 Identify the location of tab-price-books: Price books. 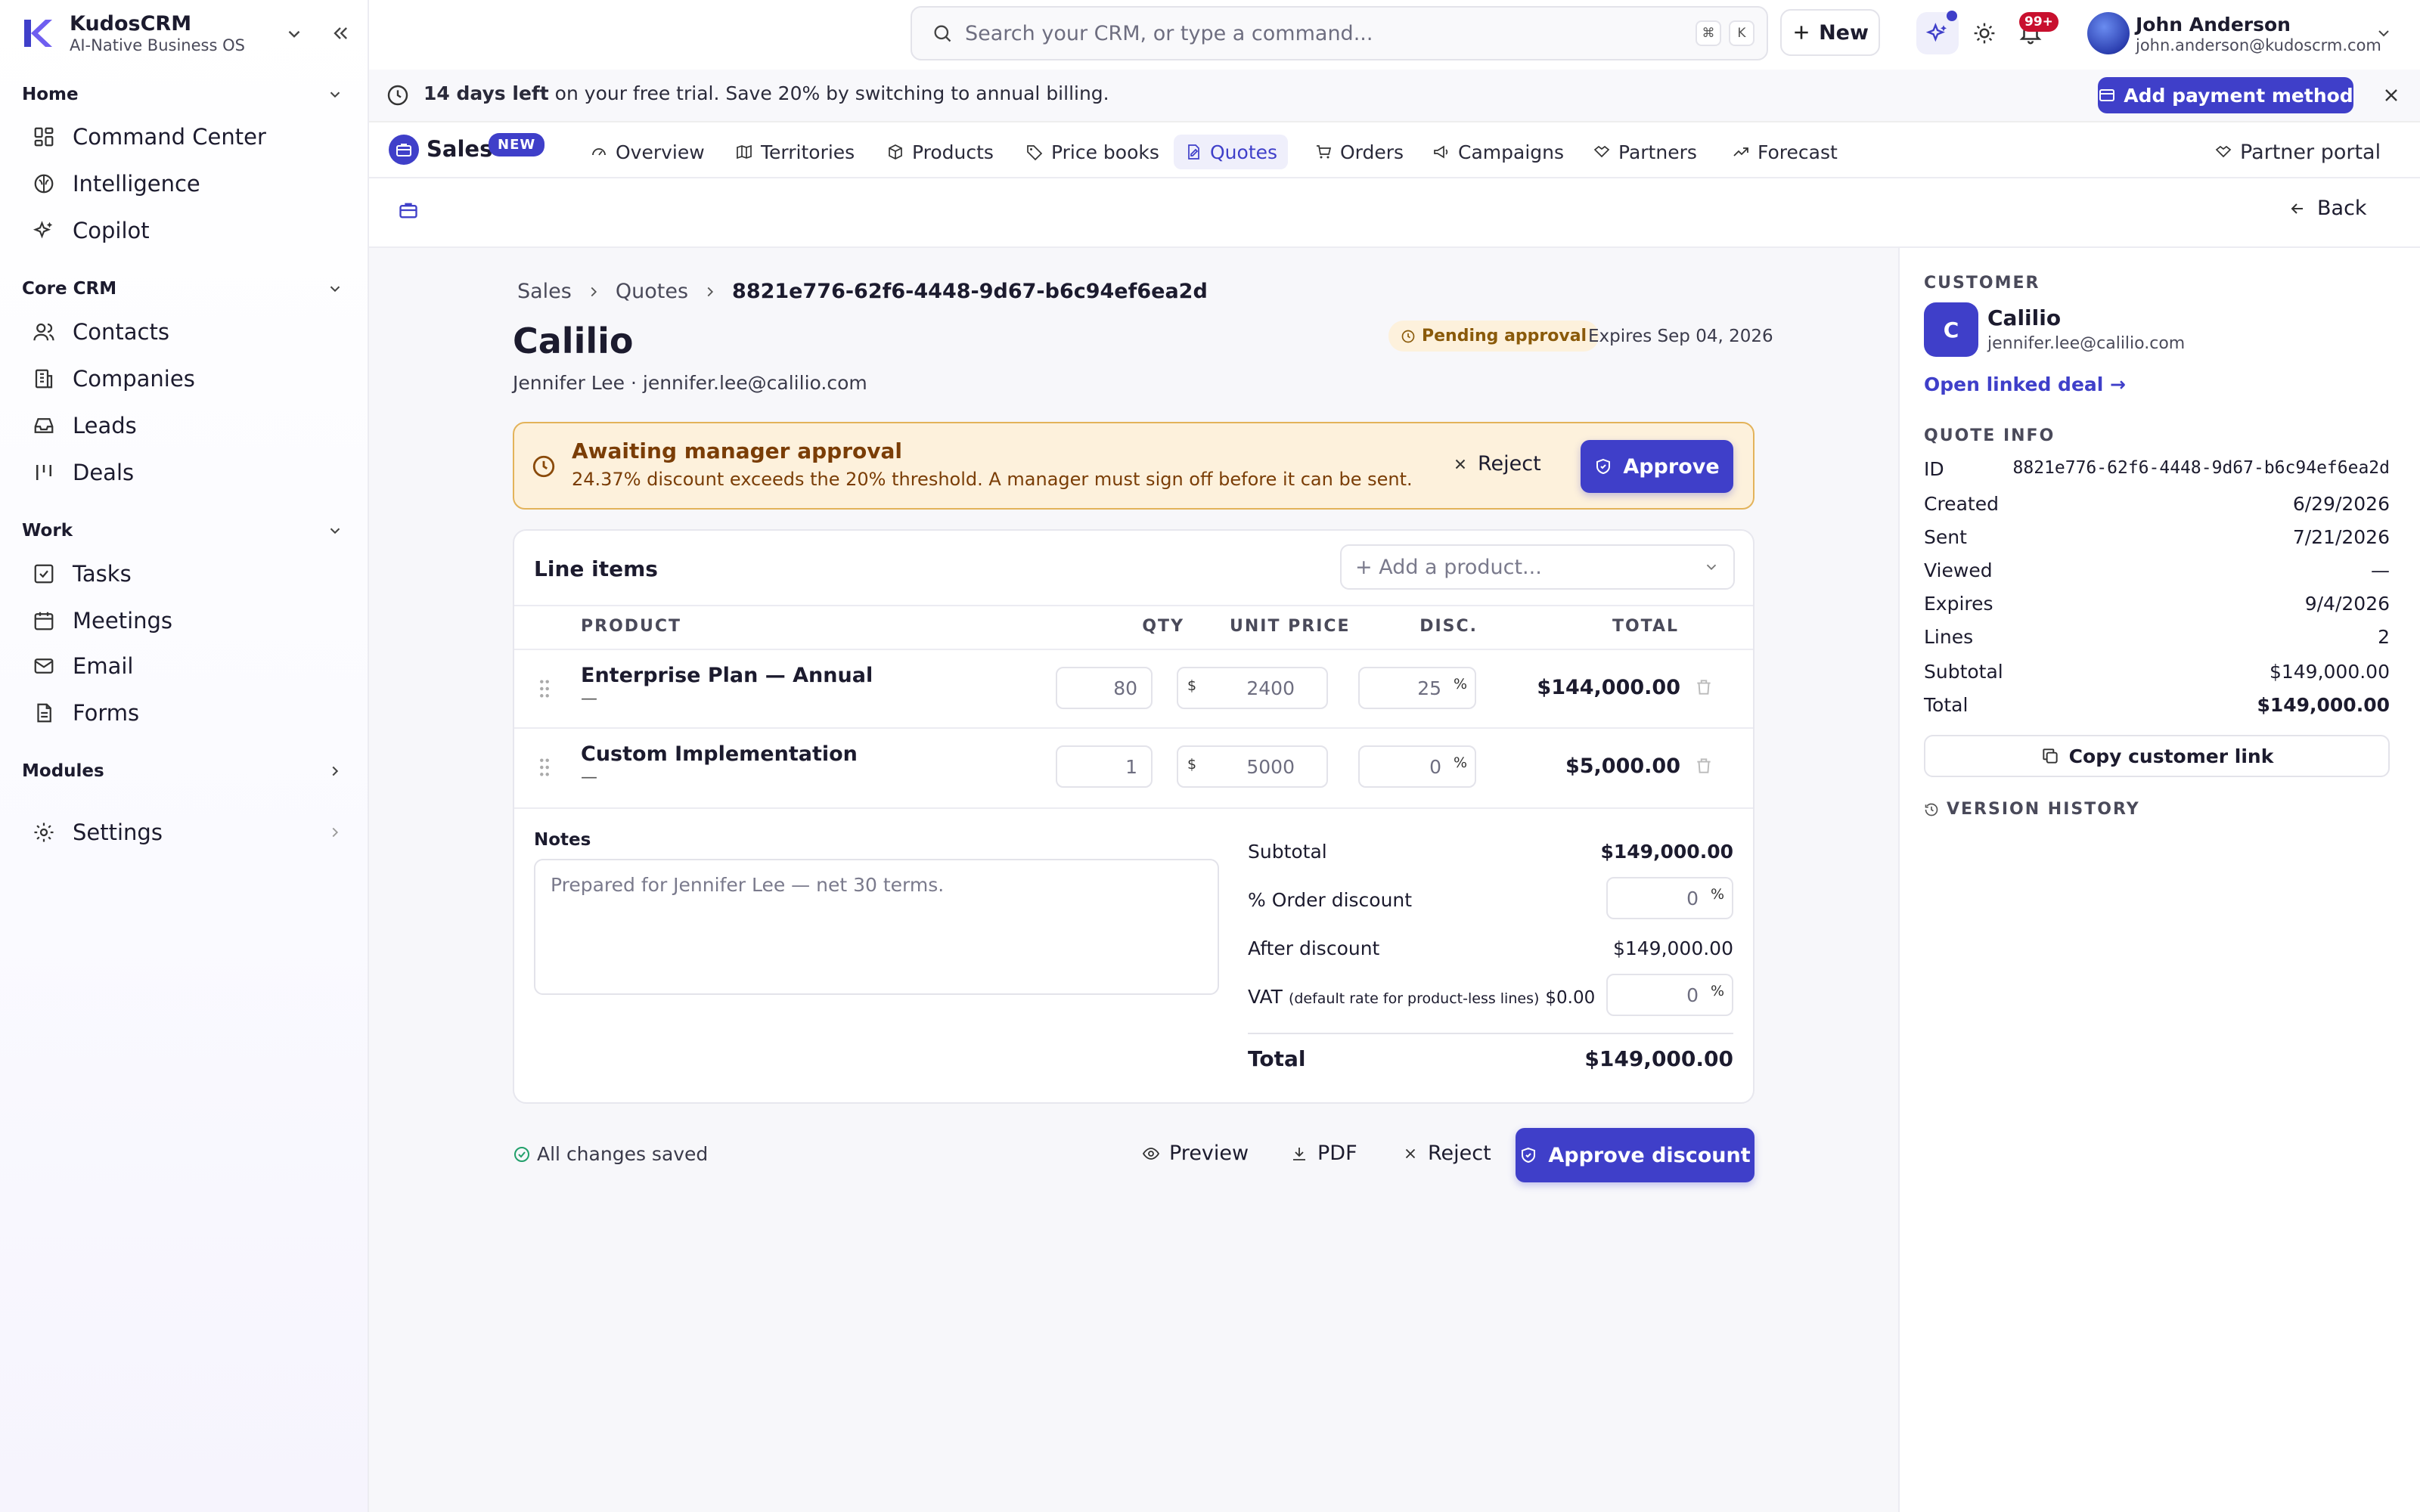
(1092, 152).